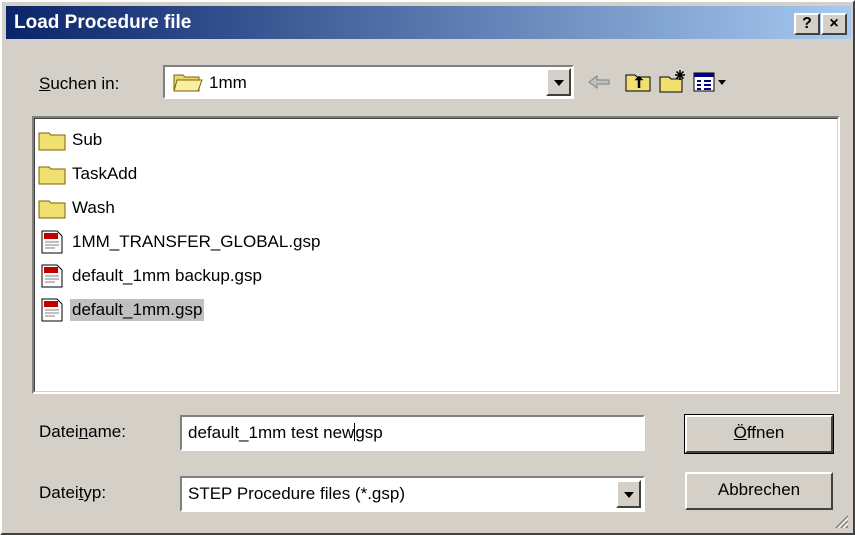 This screenshot has height=535, width=855. I want to click on back-arrow-icon, so click(599, 82).